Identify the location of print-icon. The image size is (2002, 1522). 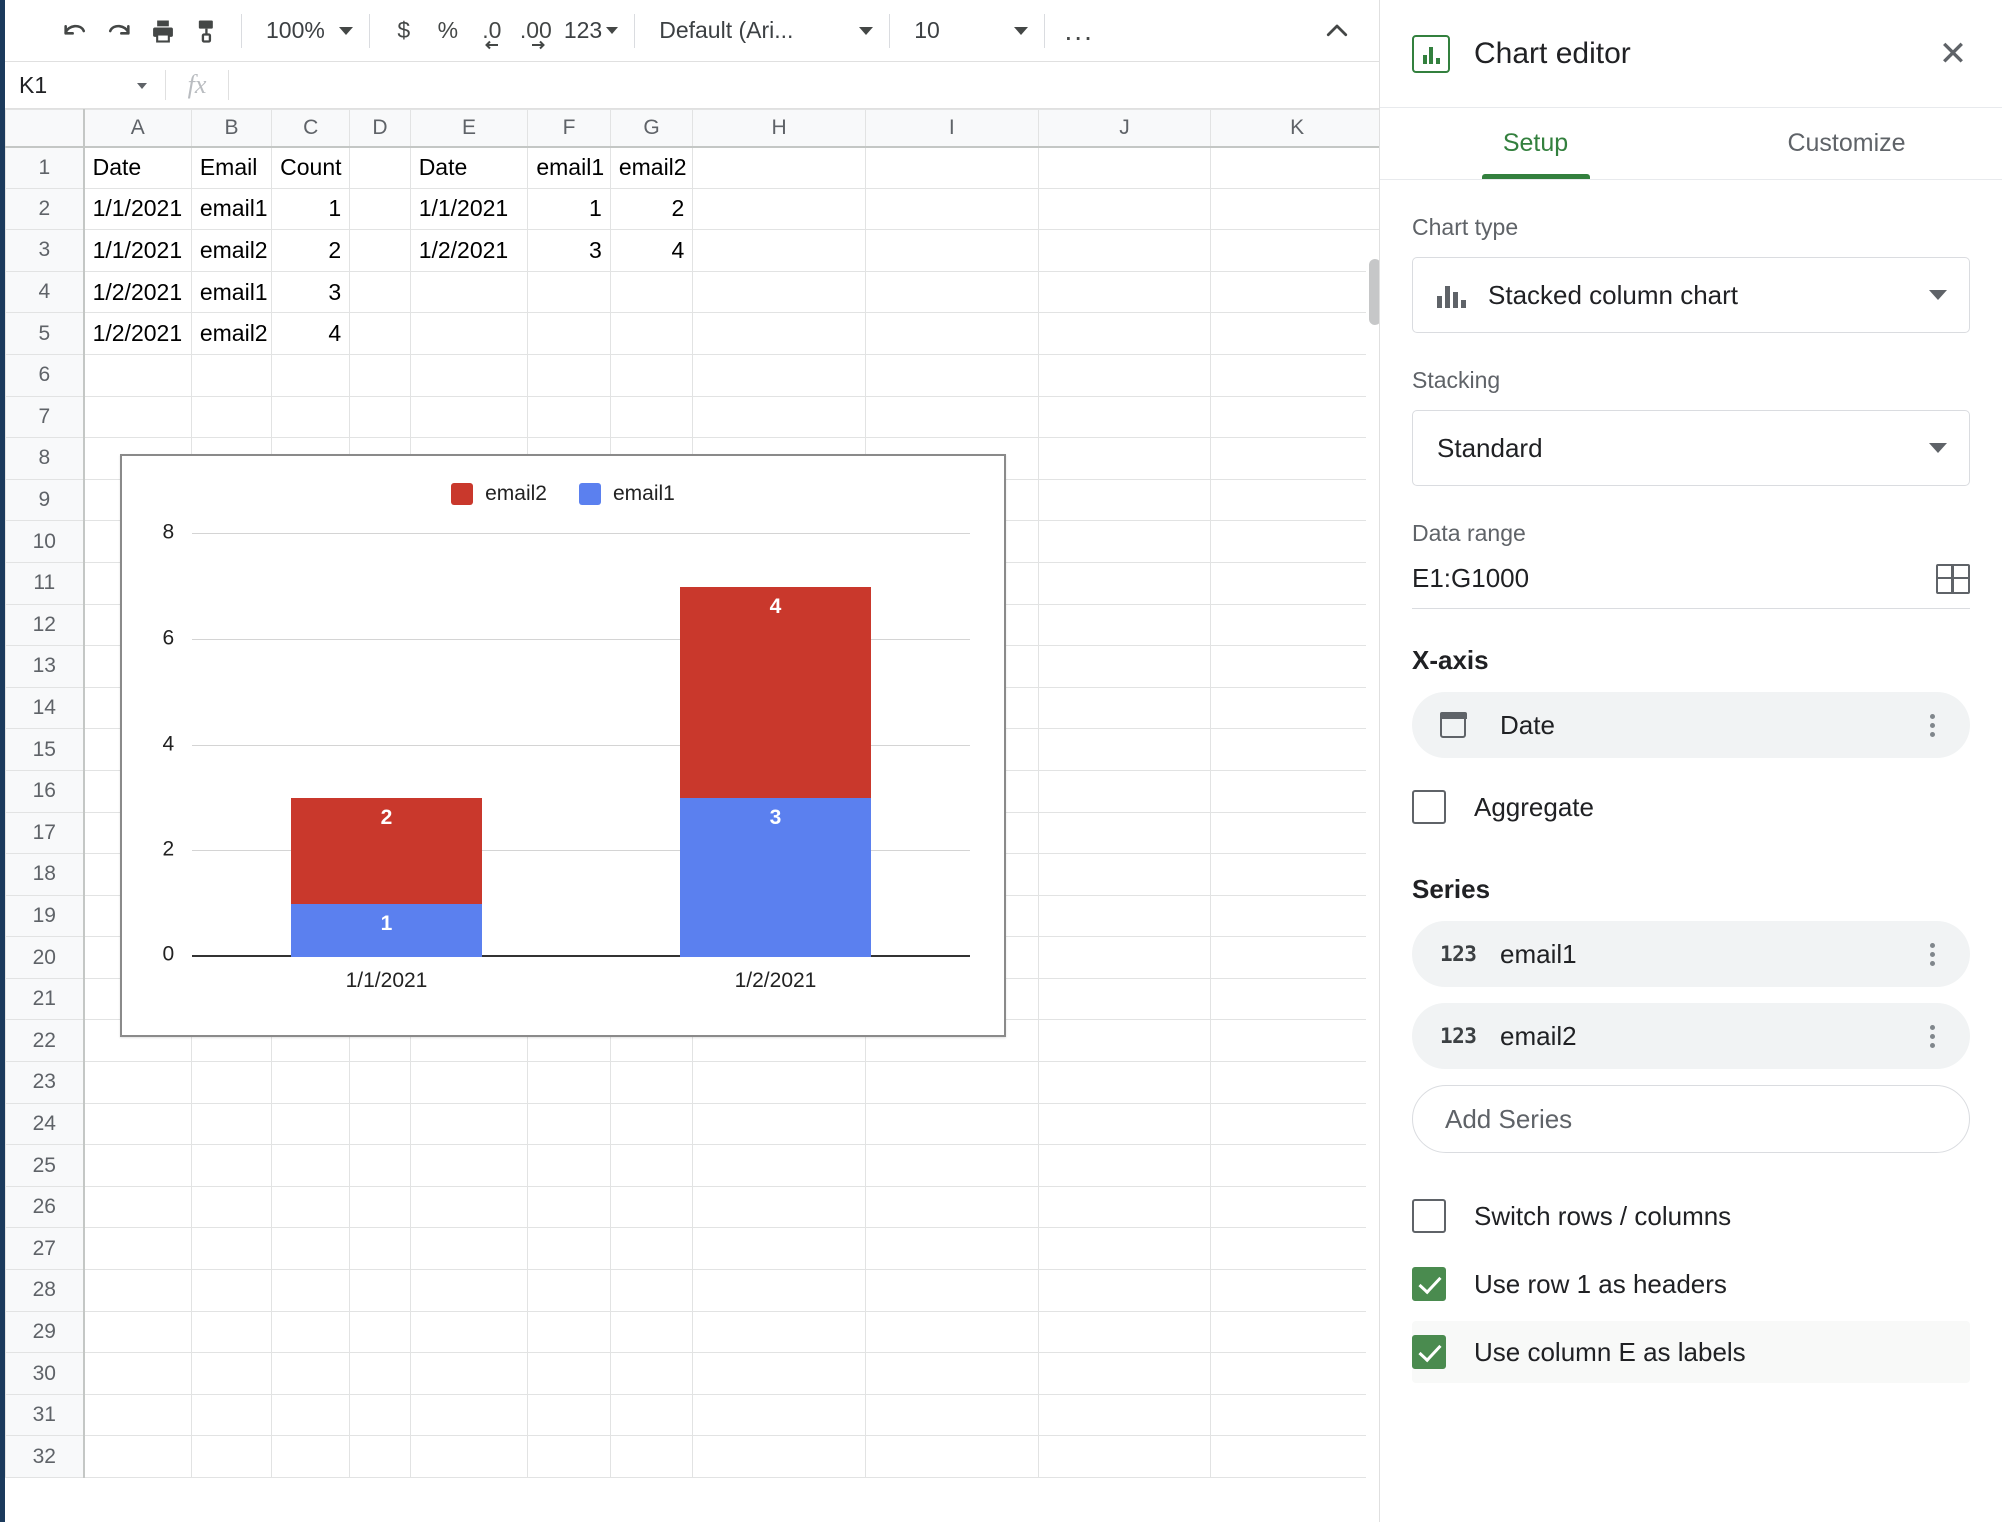
(163, 31).